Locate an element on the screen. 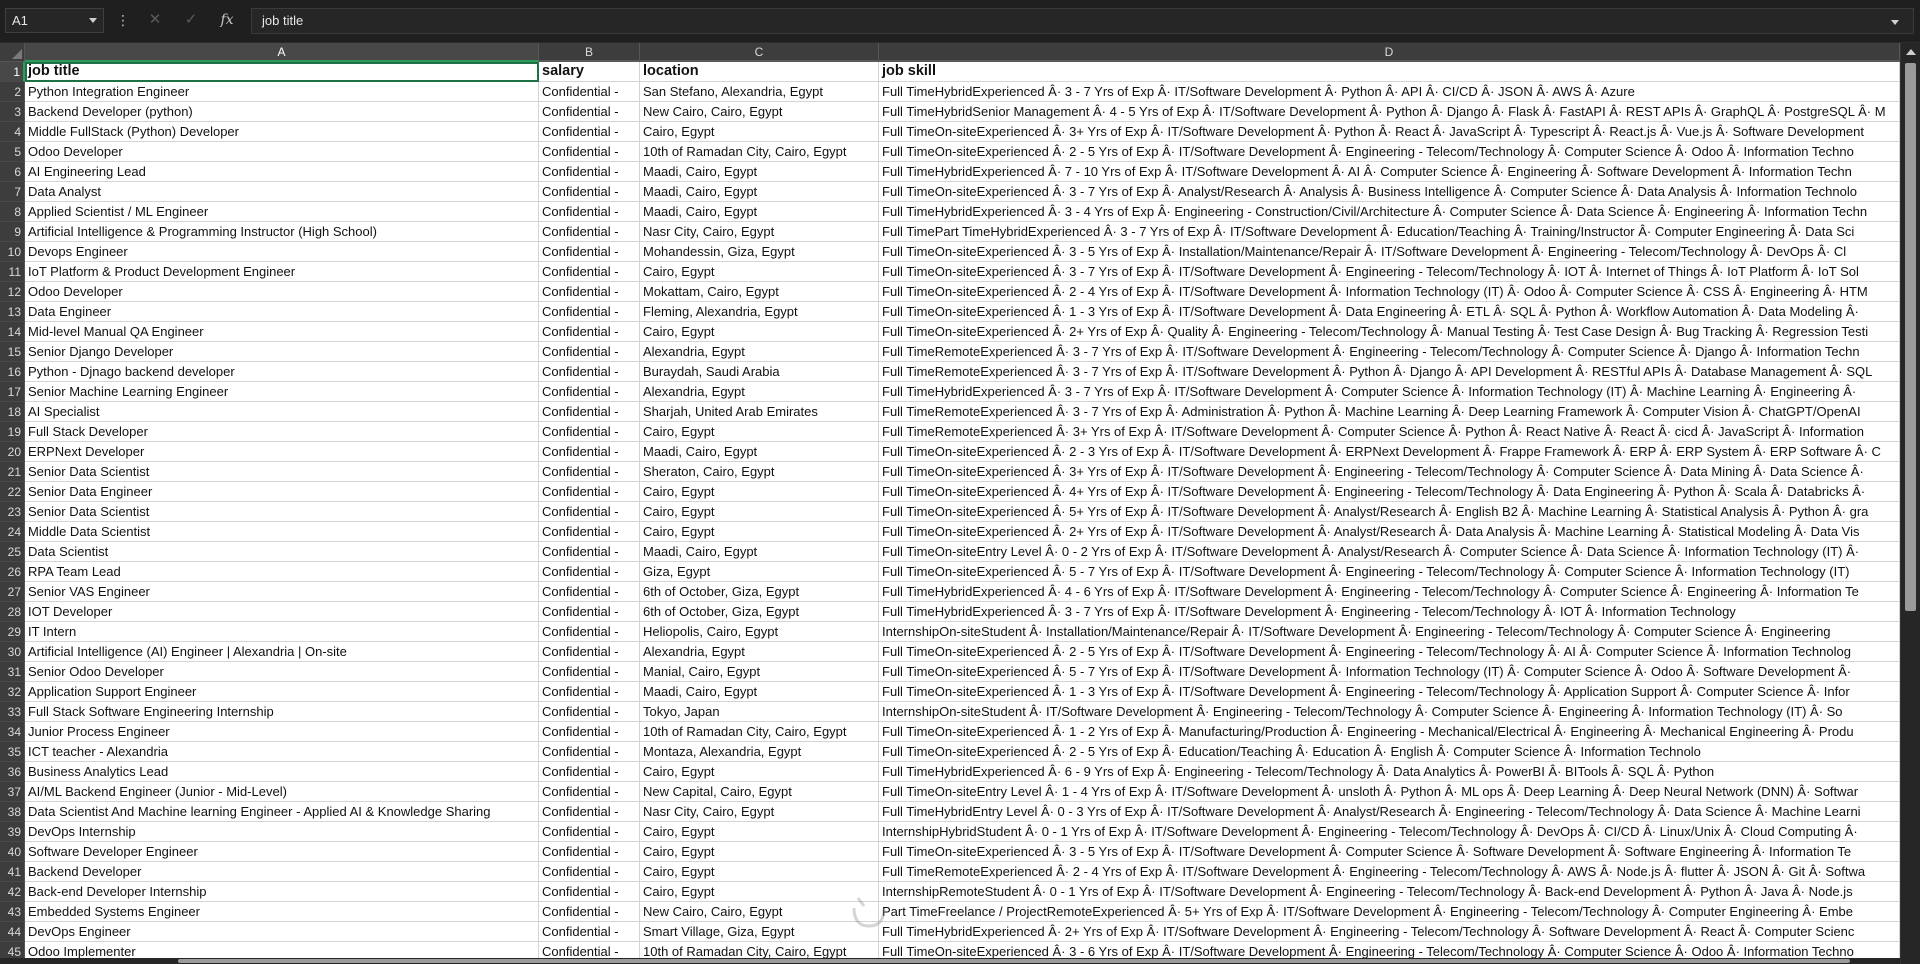 This screenshot has height=964, width=1920. row-header: 40 is located at coordinates (12, 852).